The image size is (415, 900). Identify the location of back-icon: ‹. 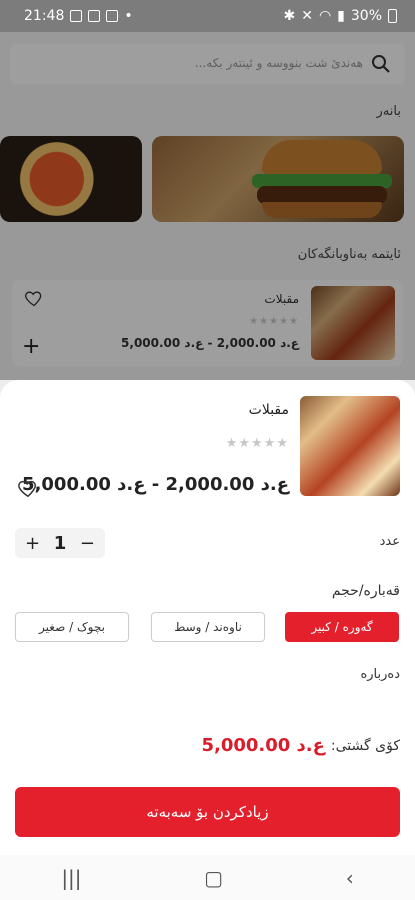
(350, 878).